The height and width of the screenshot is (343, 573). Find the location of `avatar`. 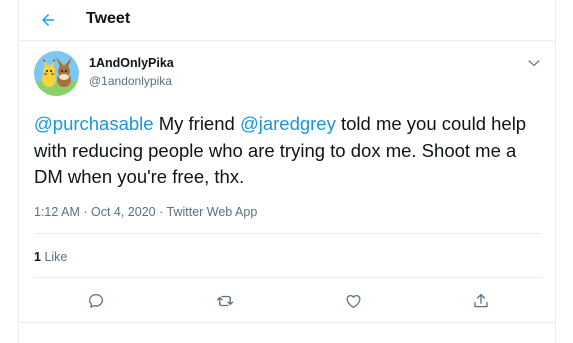

avatar is located at coordinates (56, 73).